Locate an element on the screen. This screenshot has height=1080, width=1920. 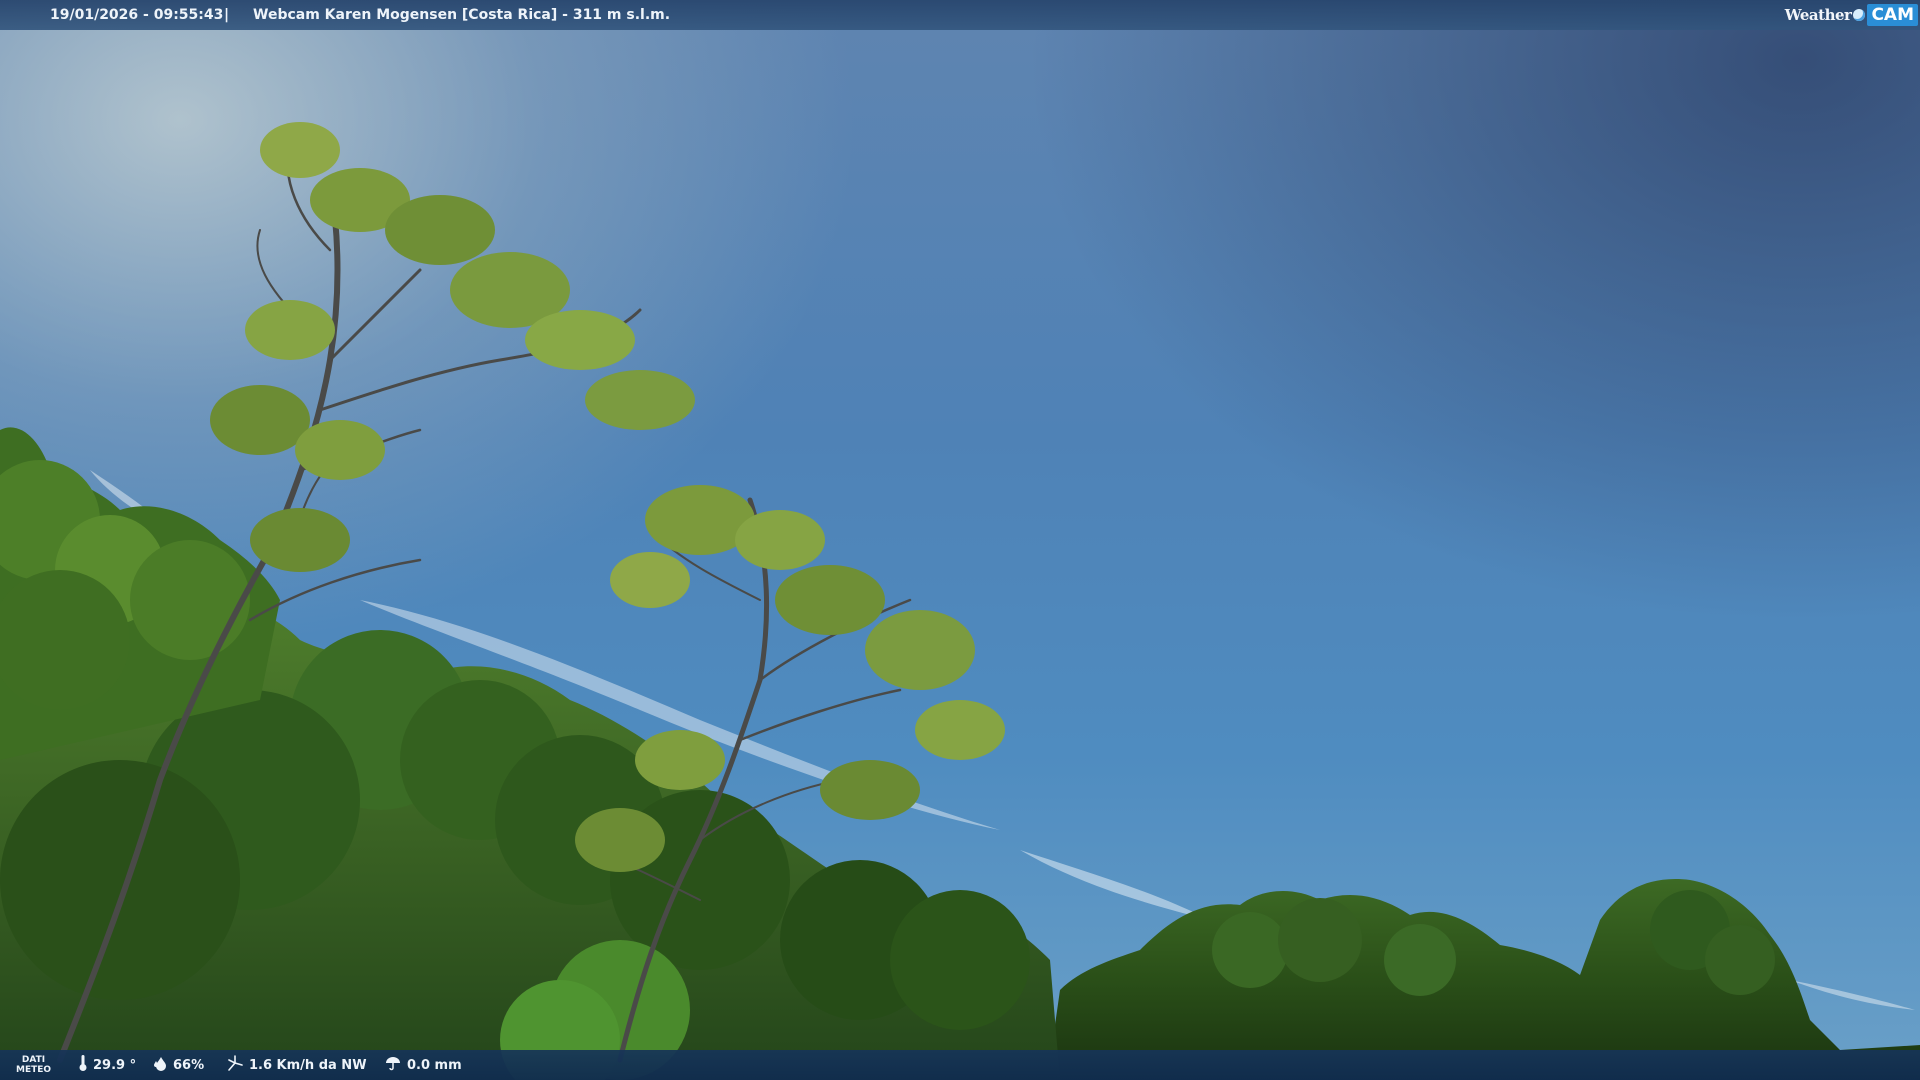
temperature-value: 29.9 ° is located at coordinates (115, 1065).